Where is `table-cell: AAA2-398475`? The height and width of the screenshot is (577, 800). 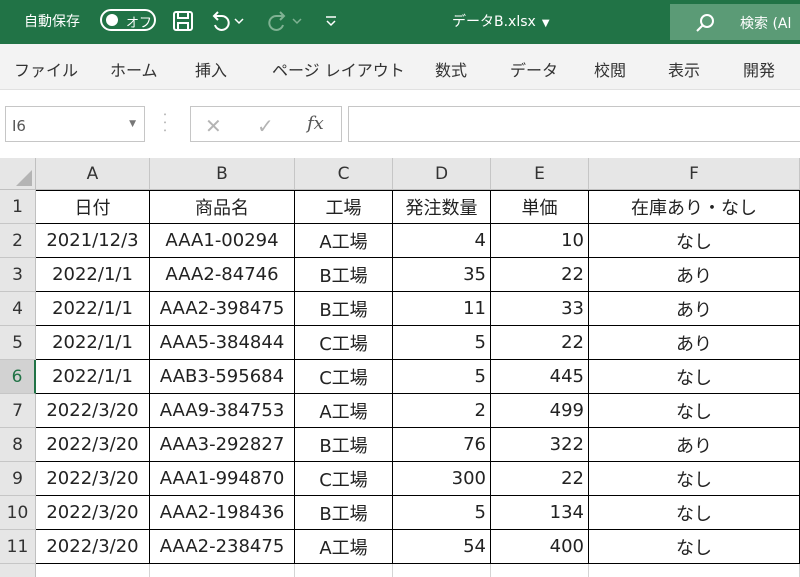
table-cell: AAA2-398475 is located at coordinates (222, 309).